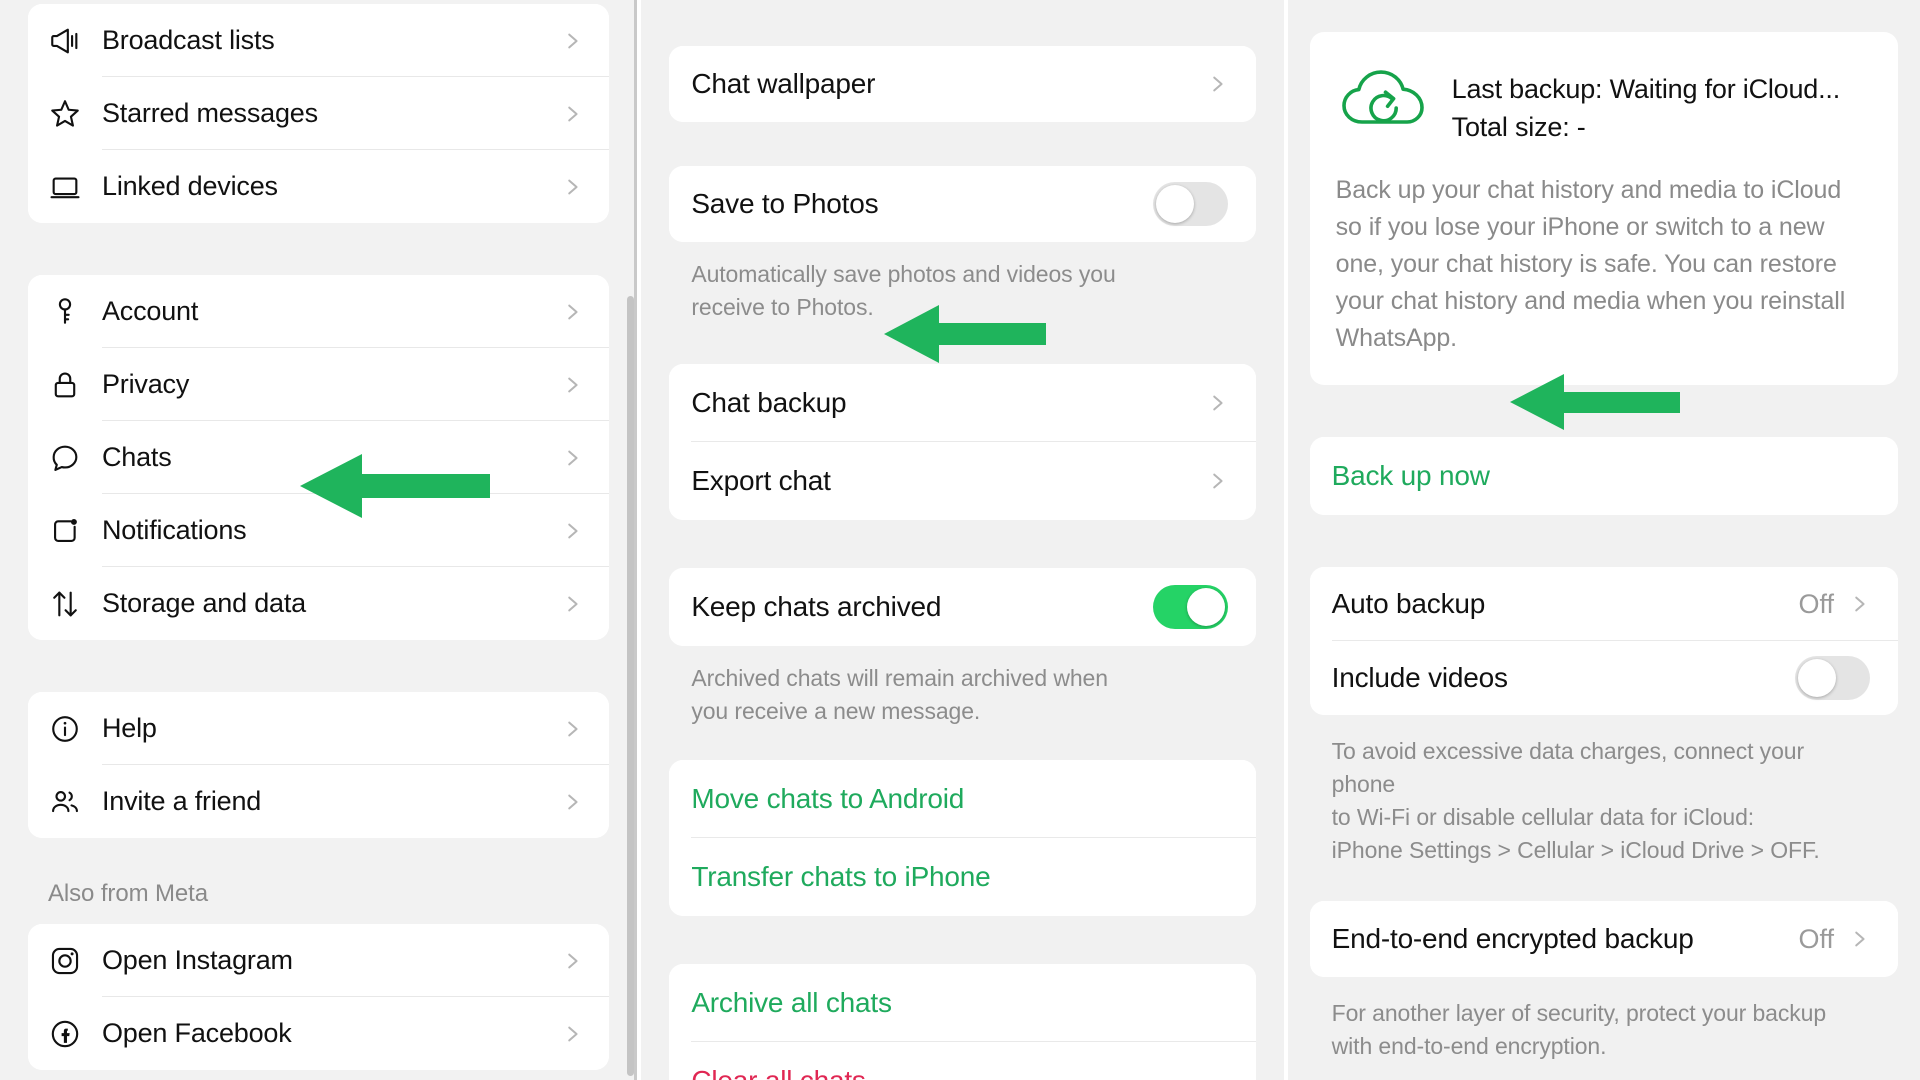  Describe the element at coordinates (631, 686) in the screenshot. I see `left-panel-scrollbar` at that location.